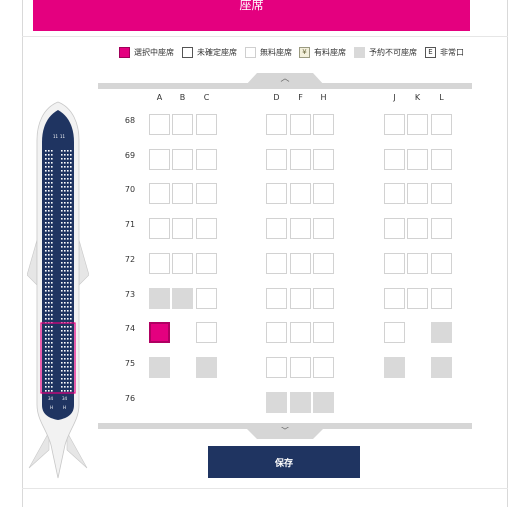  I want to click on seat-71C, so click(206, 228).